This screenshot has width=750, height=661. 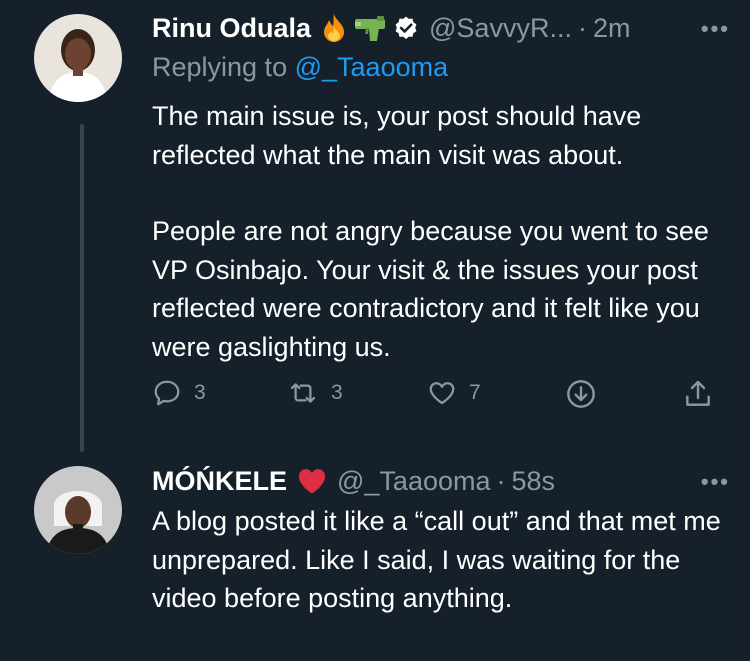 What do you see at coordinates (78, 510) in the screenshot?
I see `avatar-monkele` at bounding box center [78, 510].